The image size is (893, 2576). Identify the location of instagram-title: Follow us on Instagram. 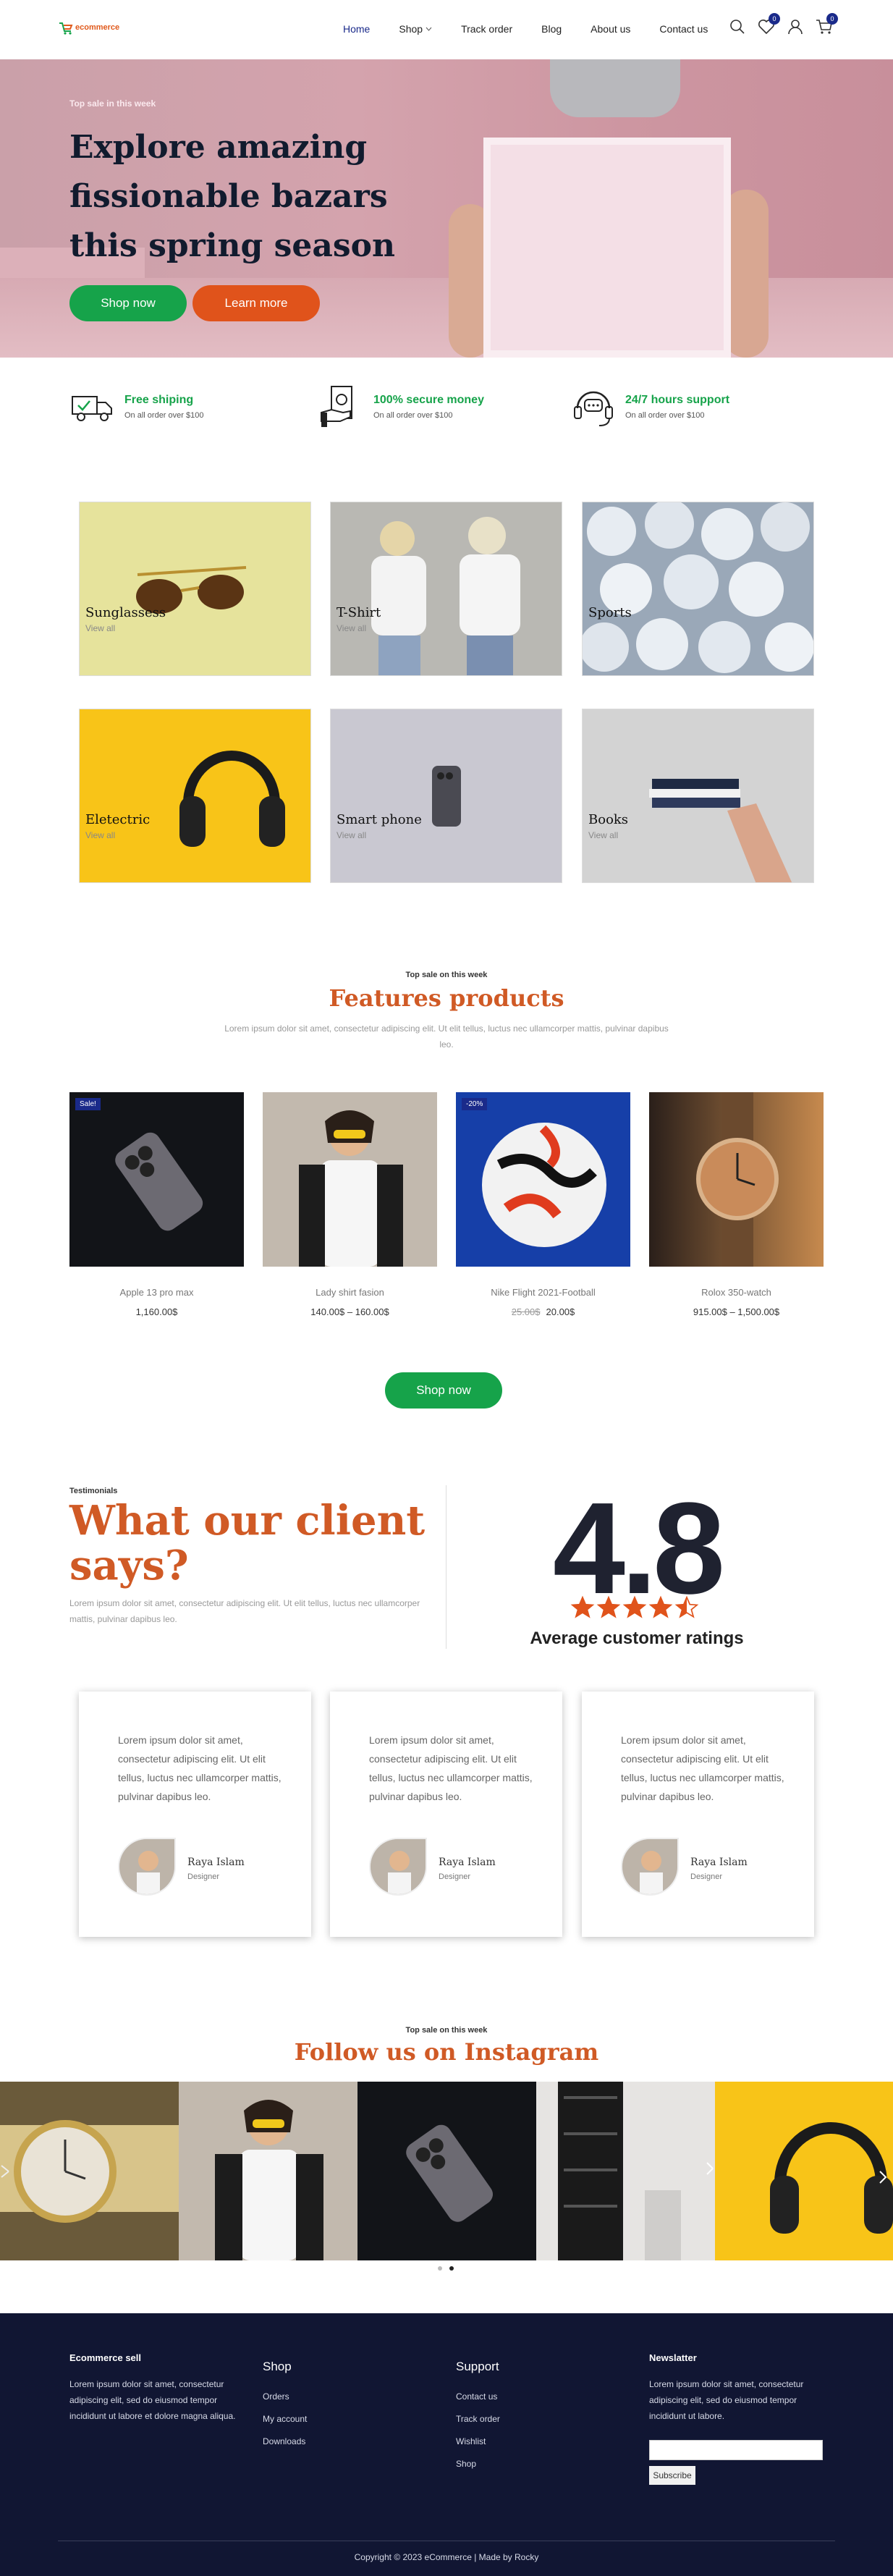
(446, 2052).